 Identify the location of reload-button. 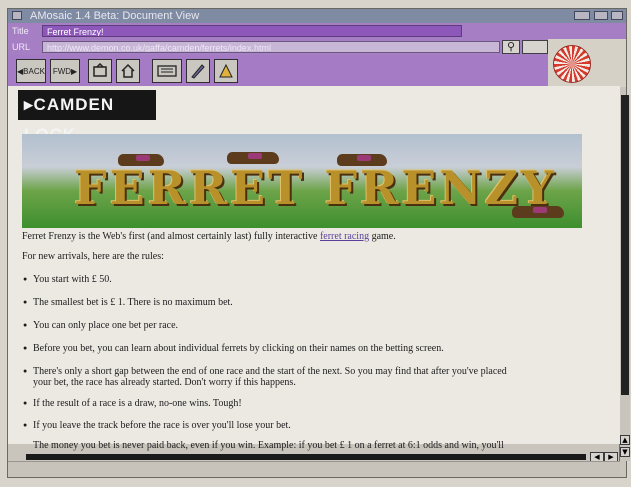
(100, 71).